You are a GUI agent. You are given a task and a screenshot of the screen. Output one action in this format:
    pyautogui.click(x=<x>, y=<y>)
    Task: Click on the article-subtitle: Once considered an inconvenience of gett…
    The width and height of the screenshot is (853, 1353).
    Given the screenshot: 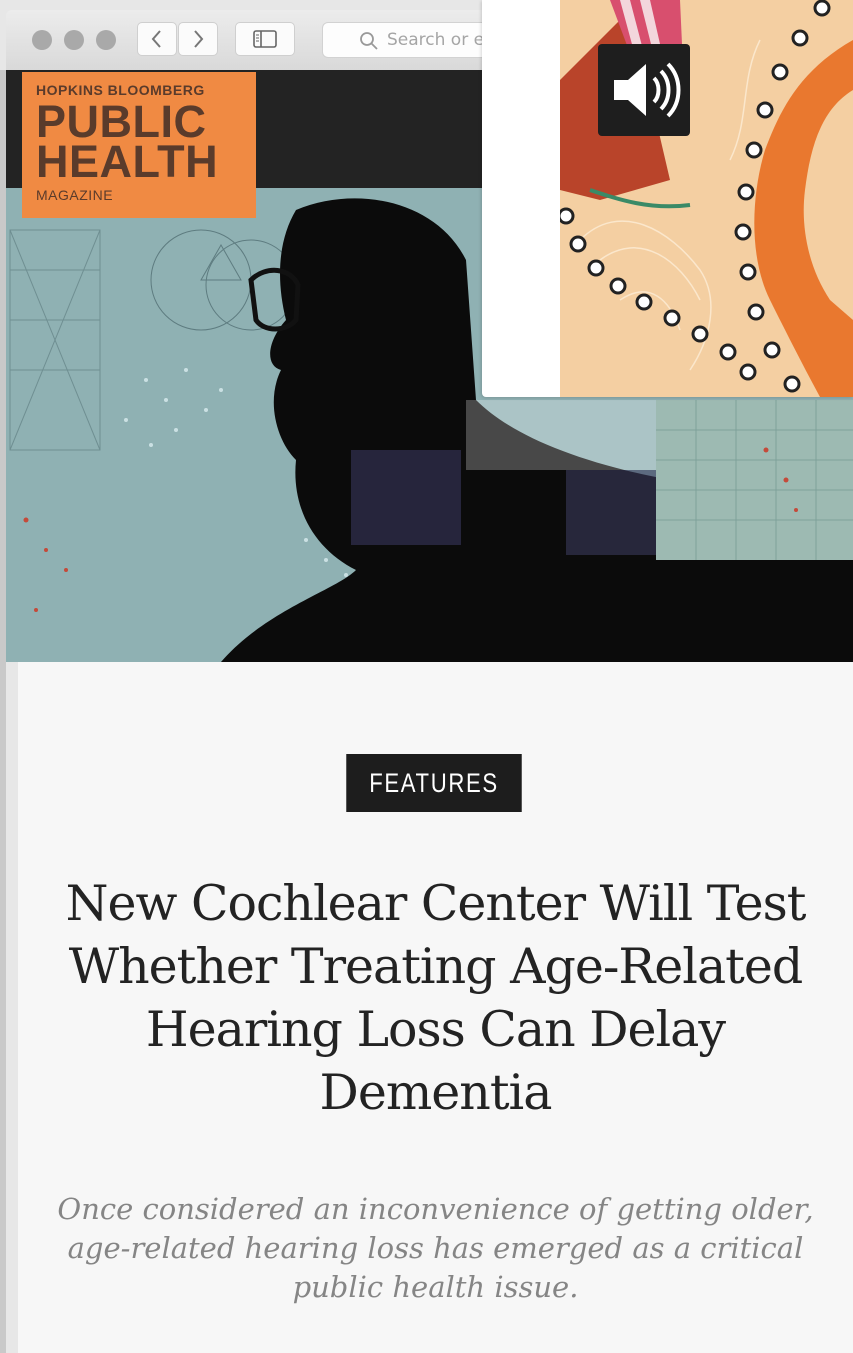 What is the action you would take?
    pyautogui.click(x=435, y=1248)
    